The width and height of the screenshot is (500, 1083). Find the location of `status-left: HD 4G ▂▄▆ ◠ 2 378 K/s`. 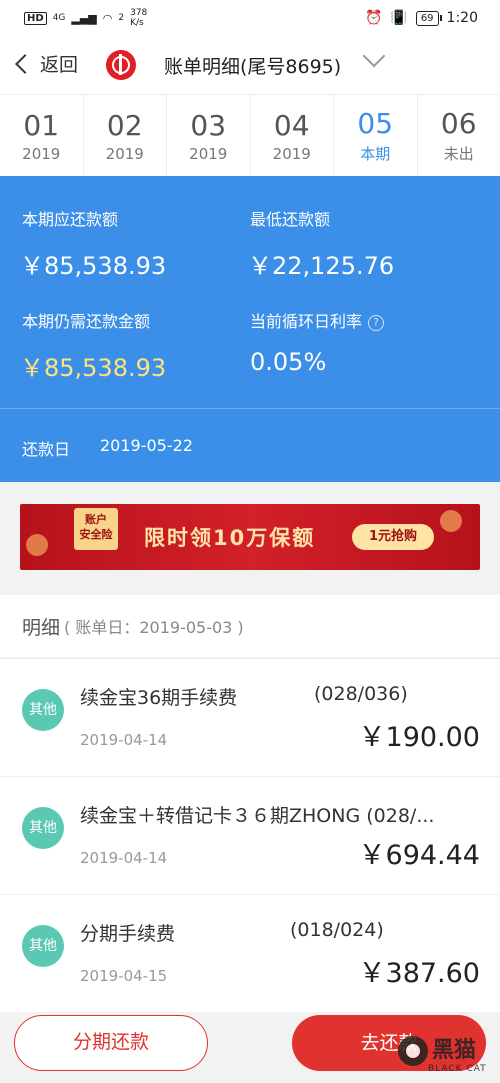

status-left: HD 4G ▂▄▆ ◠ 2 378 K/s is located at coordinates (85, 18).